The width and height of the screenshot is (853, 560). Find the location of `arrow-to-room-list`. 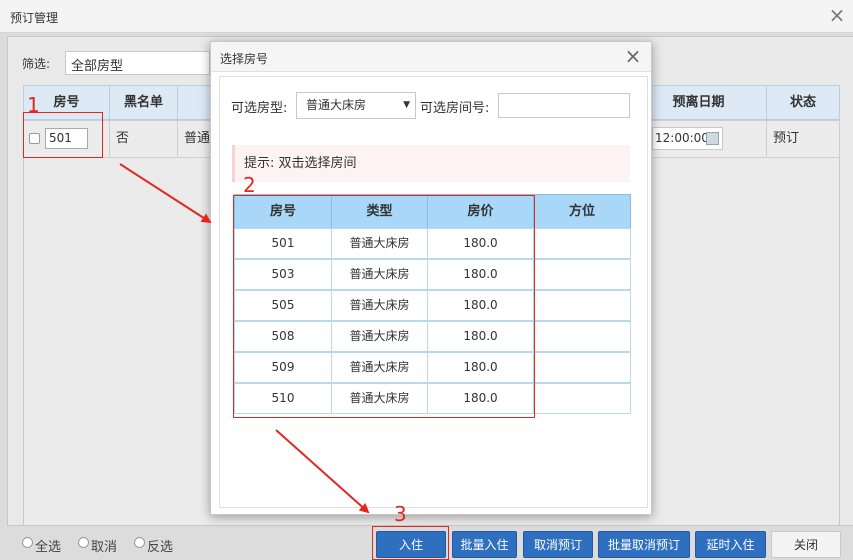

arrow-to-room-list is located at coordinates (165, 193).